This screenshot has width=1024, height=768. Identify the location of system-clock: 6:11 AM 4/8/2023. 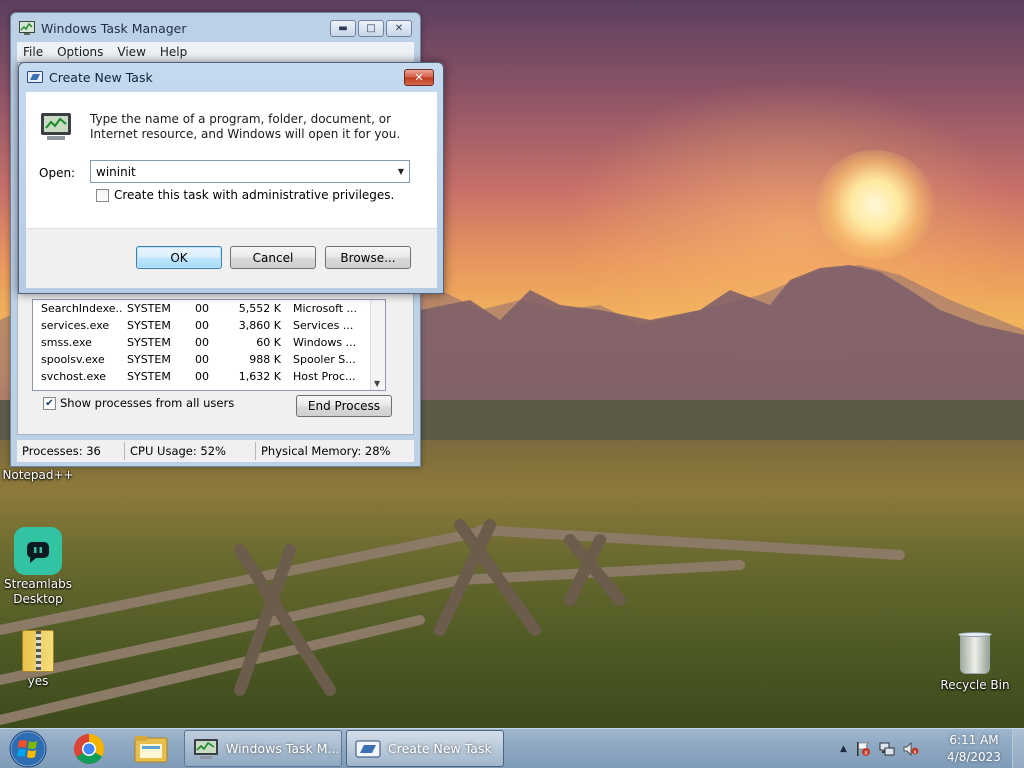
(974, 749).